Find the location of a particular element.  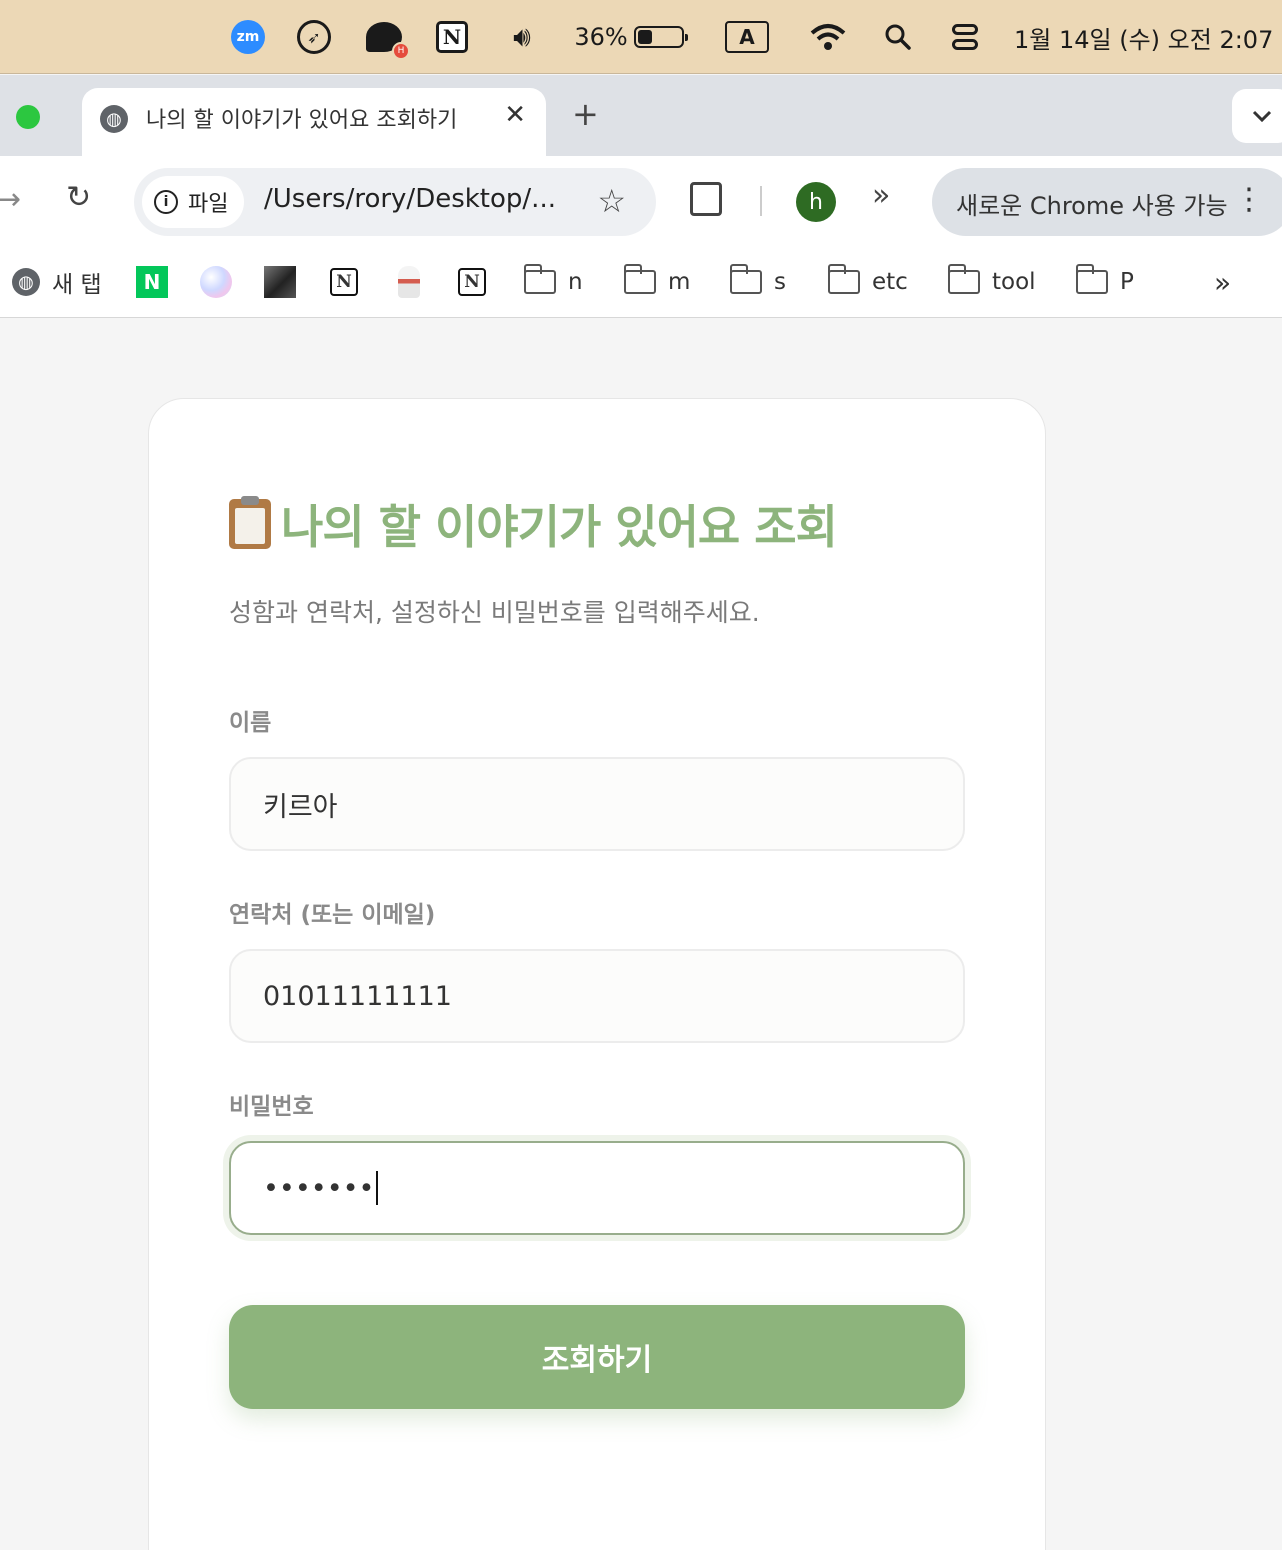

chevron-down-icon is located at coordinates (1262, 116).